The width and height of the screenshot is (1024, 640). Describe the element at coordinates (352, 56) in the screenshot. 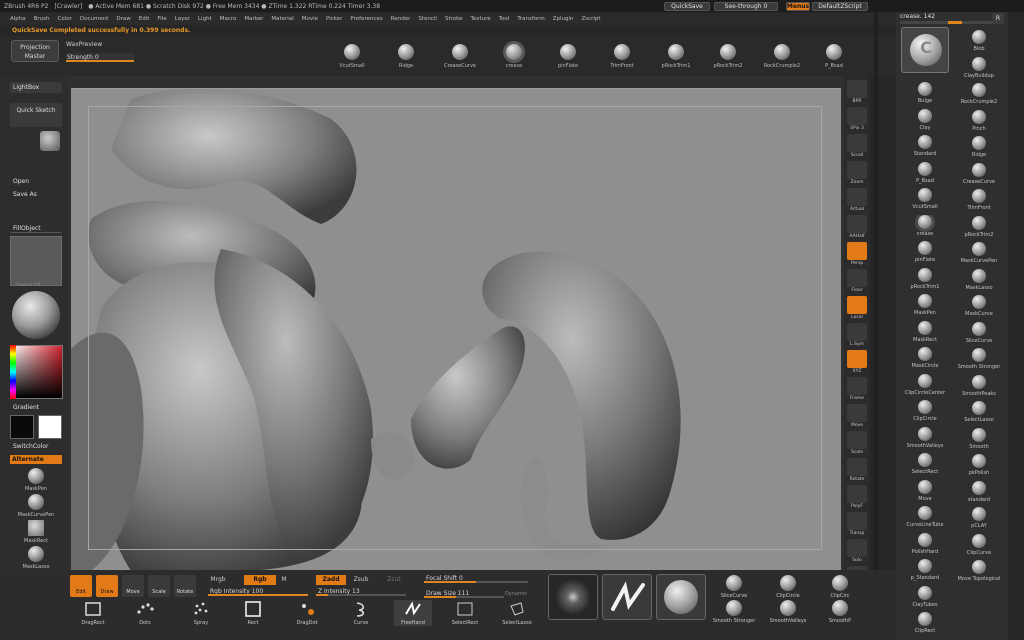

I see `top-brush-vcutsmall: VcutSmall` at that location.